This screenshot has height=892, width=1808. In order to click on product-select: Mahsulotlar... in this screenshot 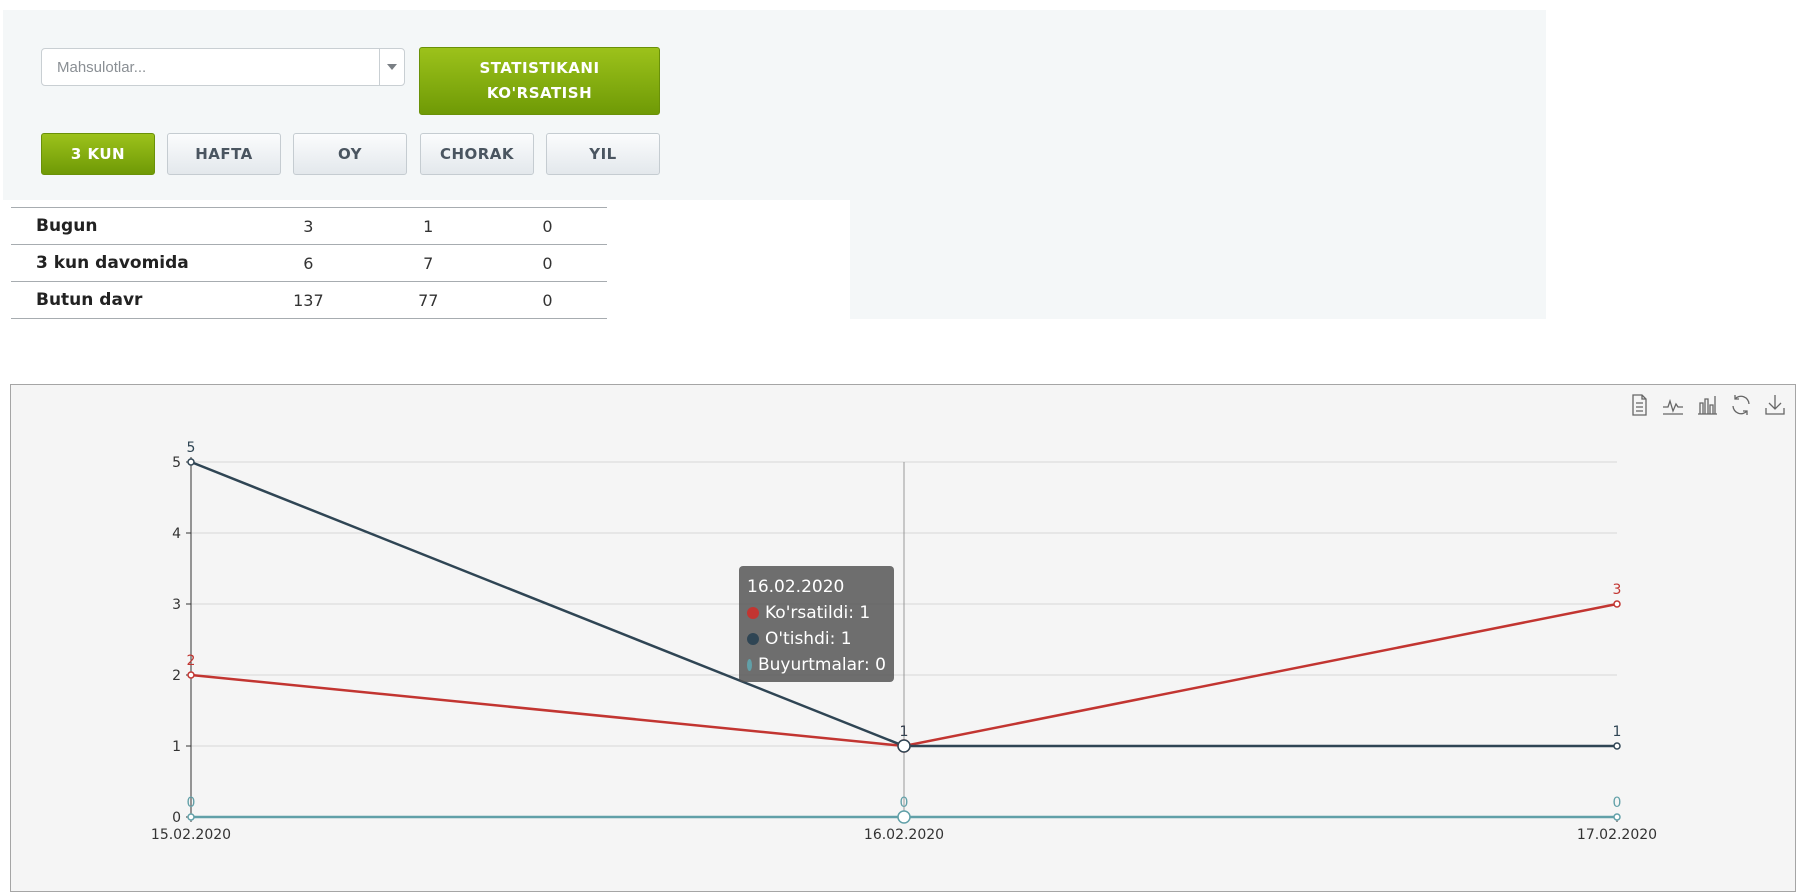, I will do `click(223, 67)`.